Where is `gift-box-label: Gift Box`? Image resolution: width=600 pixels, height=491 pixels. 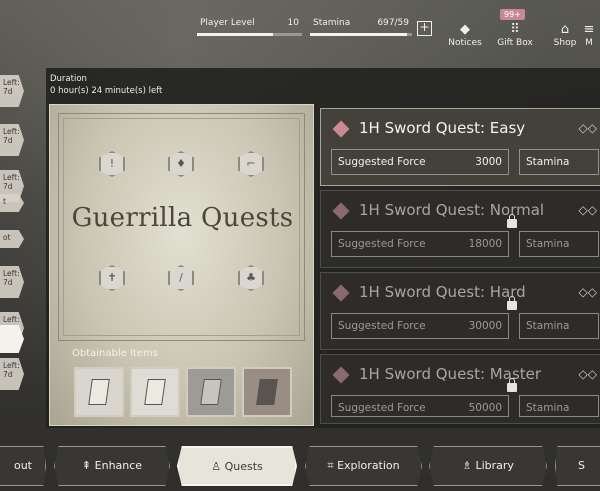 gift-box-label: Gift Box is located at coordinates (515, 43).